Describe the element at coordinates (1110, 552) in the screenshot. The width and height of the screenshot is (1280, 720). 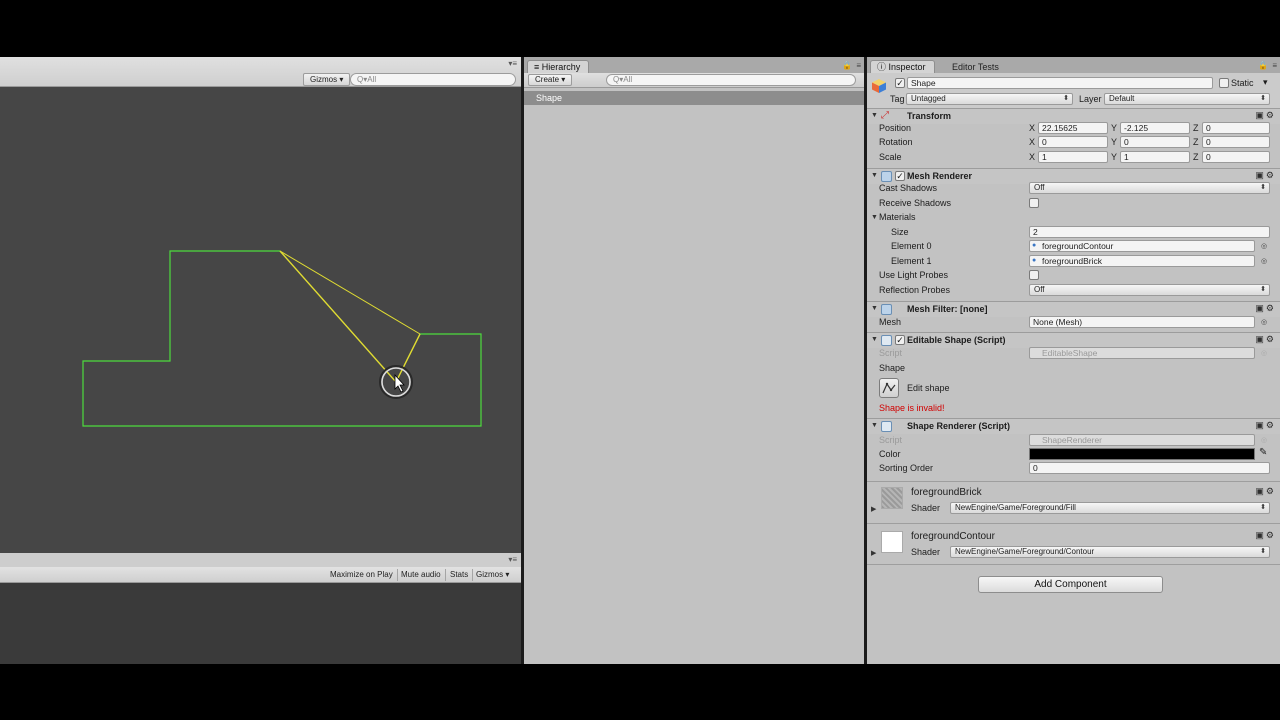
I see `shader-dropdown-contour: NewEngine/Game/Foreground/Contour` at that location.